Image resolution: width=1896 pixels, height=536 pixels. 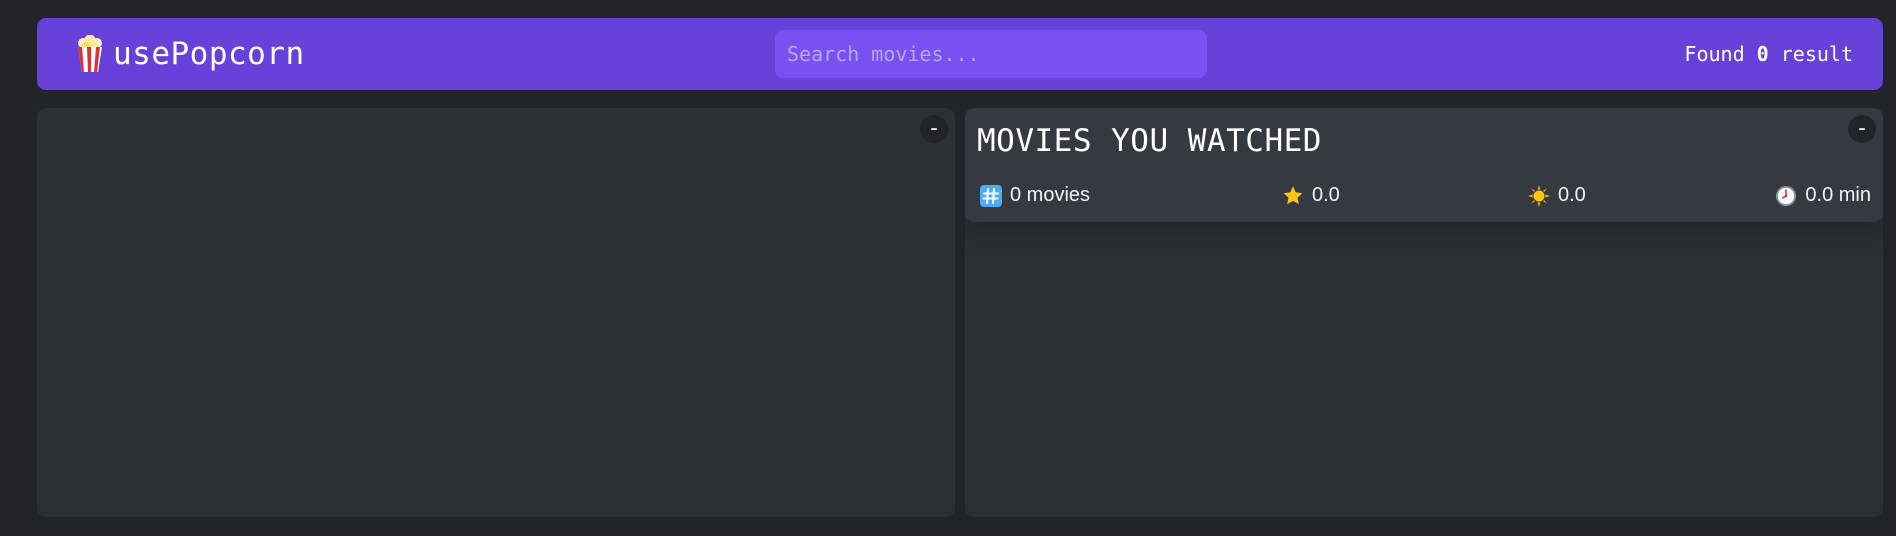 I want to click on summary-stats: 0 movies 0.0 0.0 0.0 min, so click(x=1425, y=197).